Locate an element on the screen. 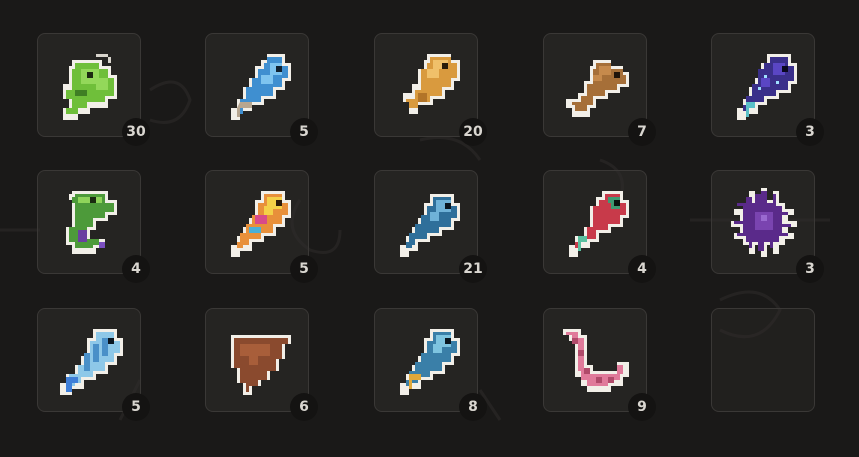  rainbow-fish-icon is located at coordinates (261, 224).